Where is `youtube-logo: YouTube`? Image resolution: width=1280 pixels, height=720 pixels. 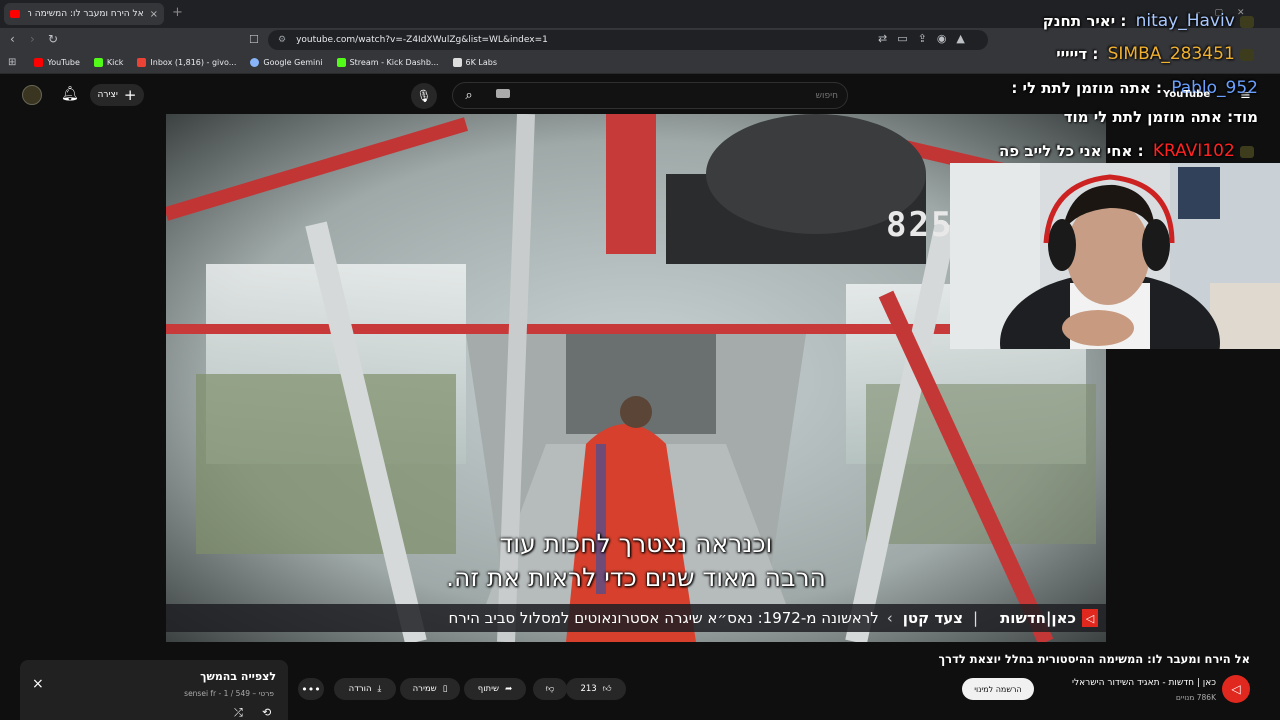
youtube-logo: YouTube is located at coordinates (1186, 94).